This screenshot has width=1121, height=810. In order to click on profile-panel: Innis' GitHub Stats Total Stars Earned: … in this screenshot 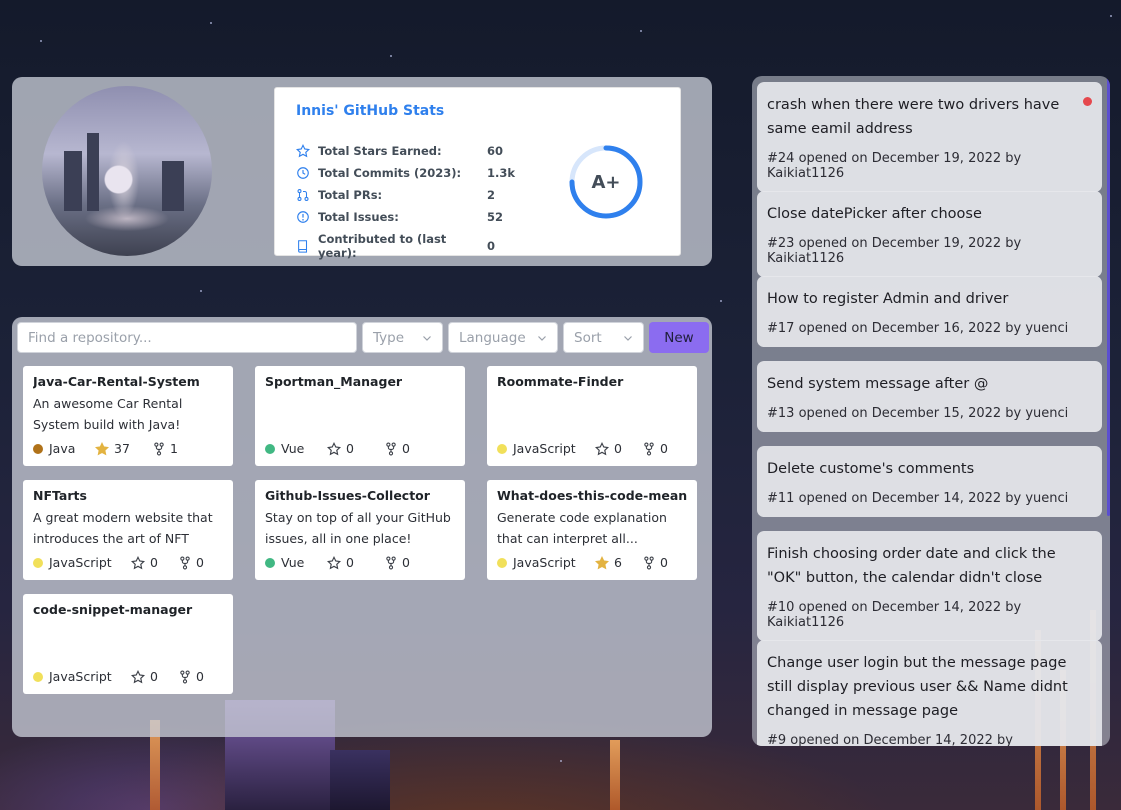, I will do `click(362, 171)`.